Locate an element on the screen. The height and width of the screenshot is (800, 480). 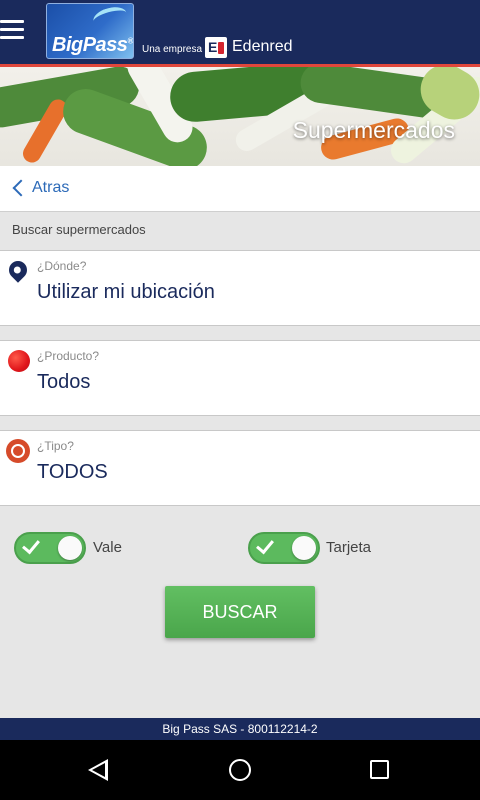
nav-home-icon is located at coordinates (240, 770).